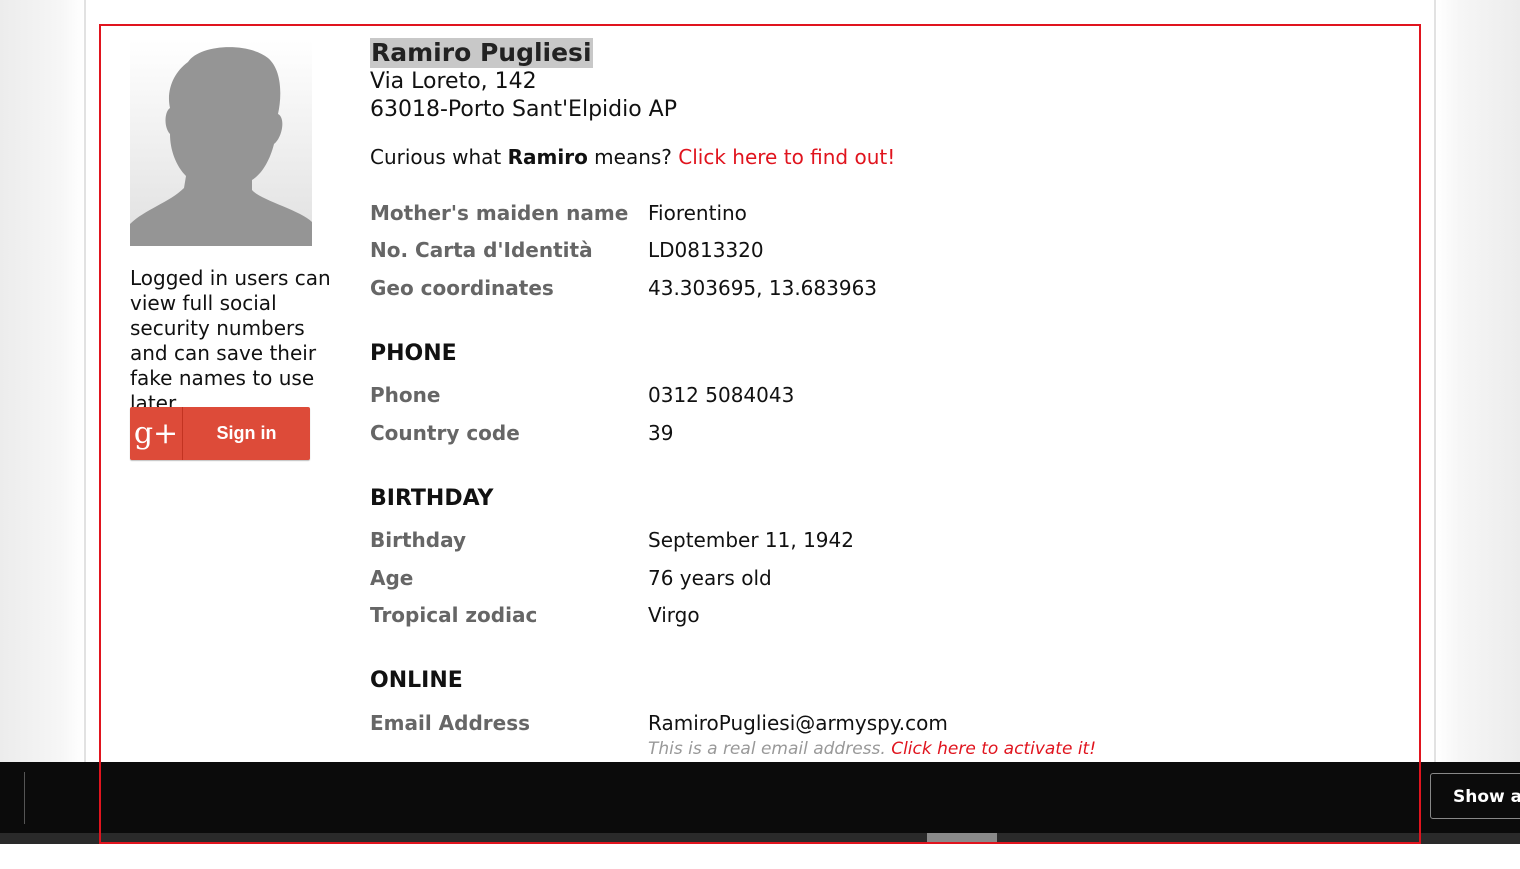  I want to click on divider, so click(24, 798).